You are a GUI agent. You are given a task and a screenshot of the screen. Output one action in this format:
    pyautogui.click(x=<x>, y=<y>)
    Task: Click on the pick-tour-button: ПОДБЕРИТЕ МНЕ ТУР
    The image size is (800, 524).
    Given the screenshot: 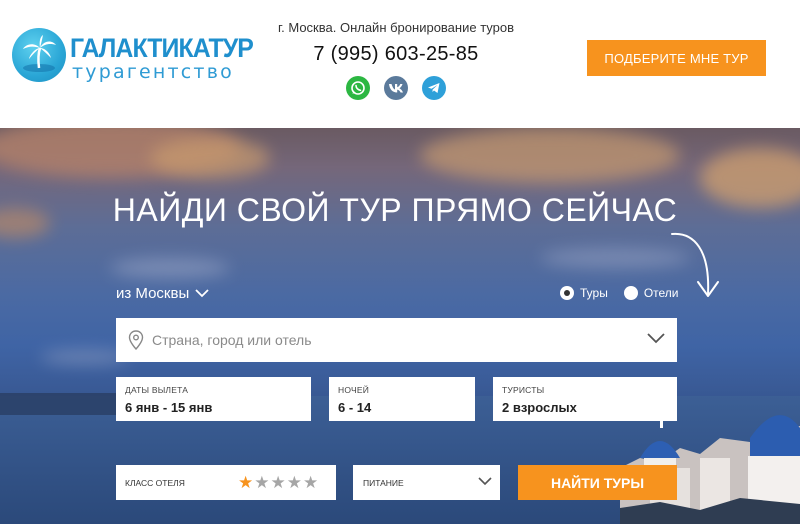 What is the action you would take?
    pyautogui.click(x=676, y=58)
    